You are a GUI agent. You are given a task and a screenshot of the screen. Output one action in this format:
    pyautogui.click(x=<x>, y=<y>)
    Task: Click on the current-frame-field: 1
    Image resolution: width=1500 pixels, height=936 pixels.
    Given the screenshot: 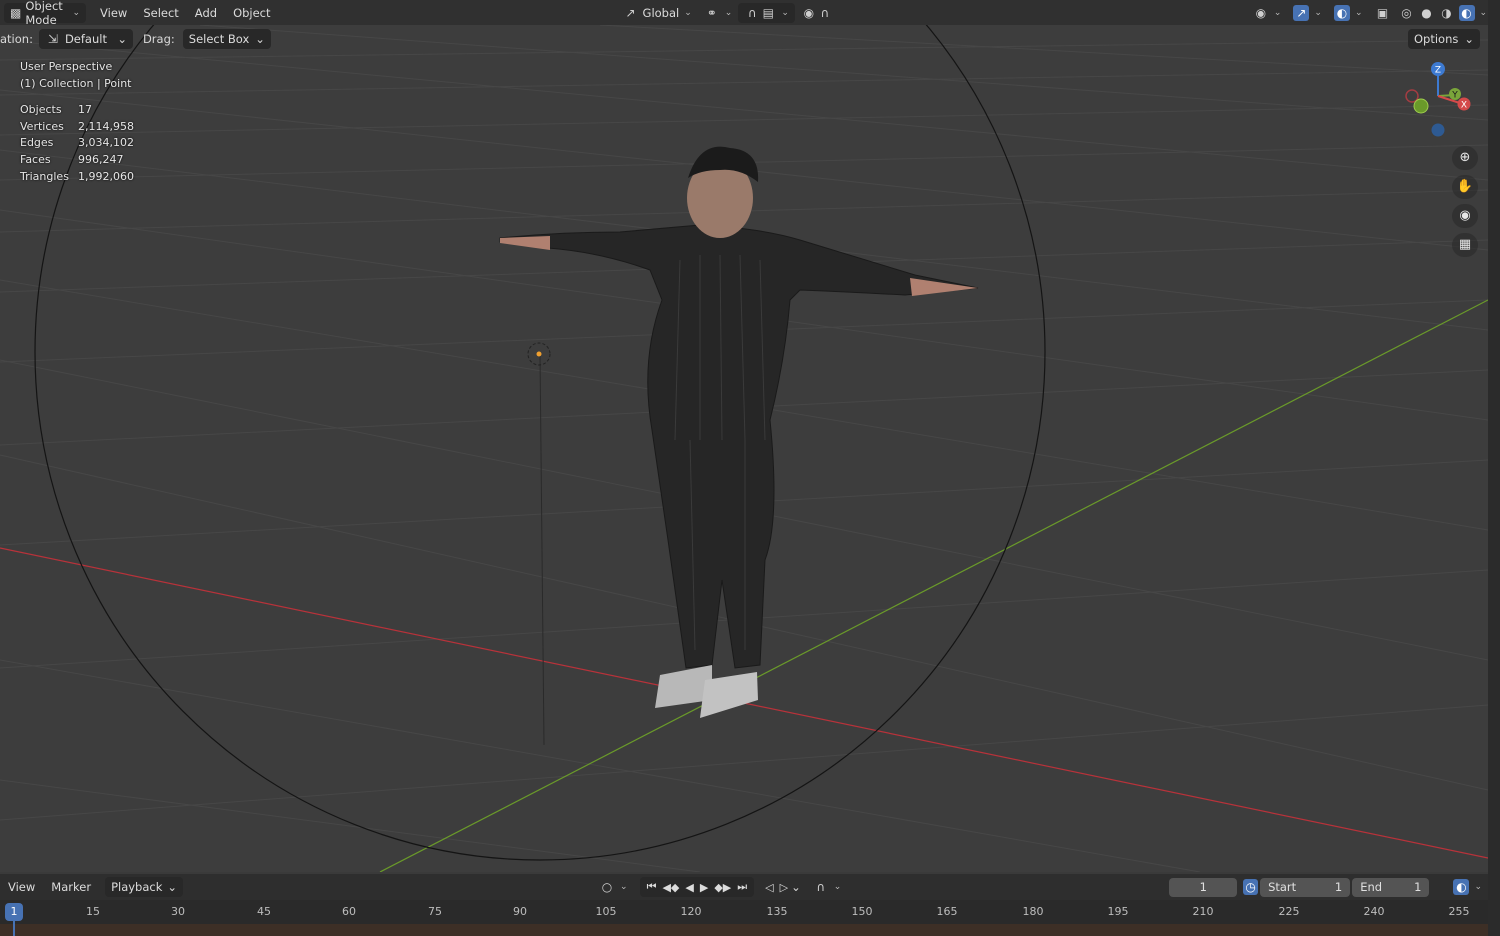 What is the action you would take?
    pyautogui.click(x=1203, y=887)
    